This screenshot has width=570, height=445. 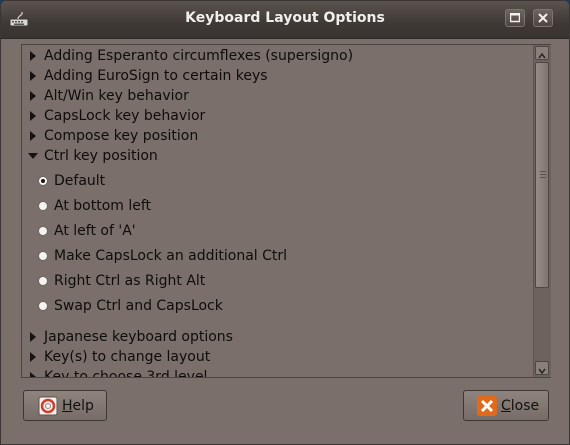 I want to click on radio-option-right-ctrl-alt: Right Ctrl as Right Alt, so click(x=278, y=281).